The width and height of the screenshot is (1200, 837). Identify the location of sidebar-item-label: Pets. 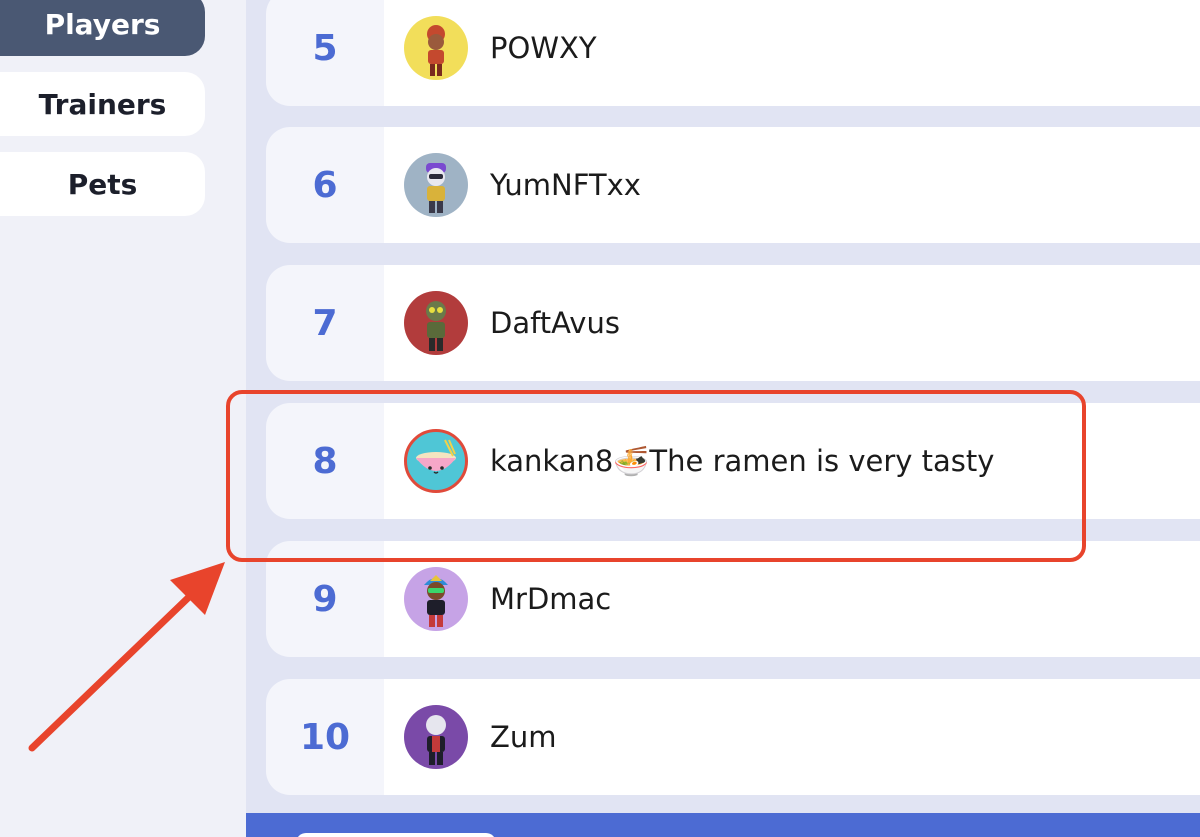
(102, 184).